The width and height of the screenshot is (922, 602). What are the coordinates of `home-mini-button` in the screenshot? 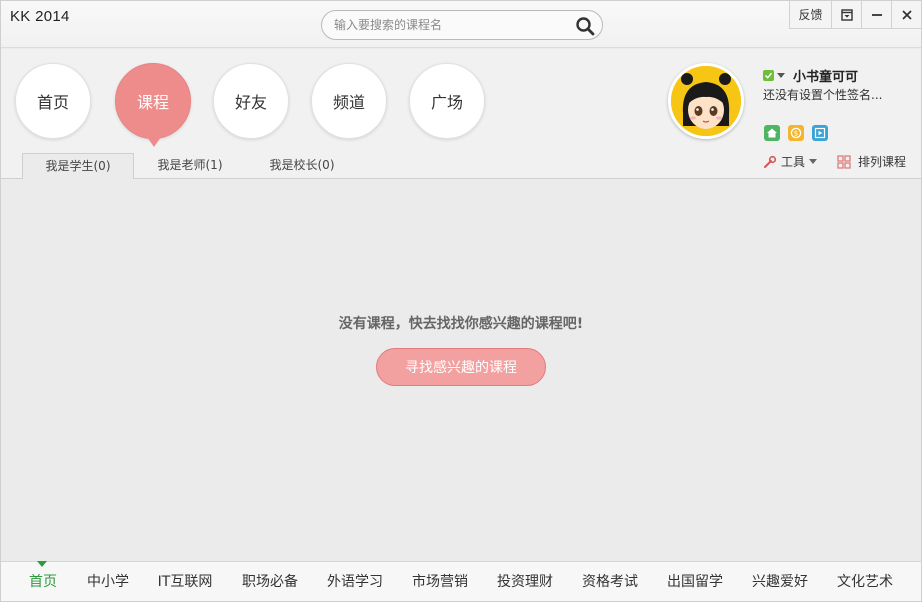 It's located at (772, 133).